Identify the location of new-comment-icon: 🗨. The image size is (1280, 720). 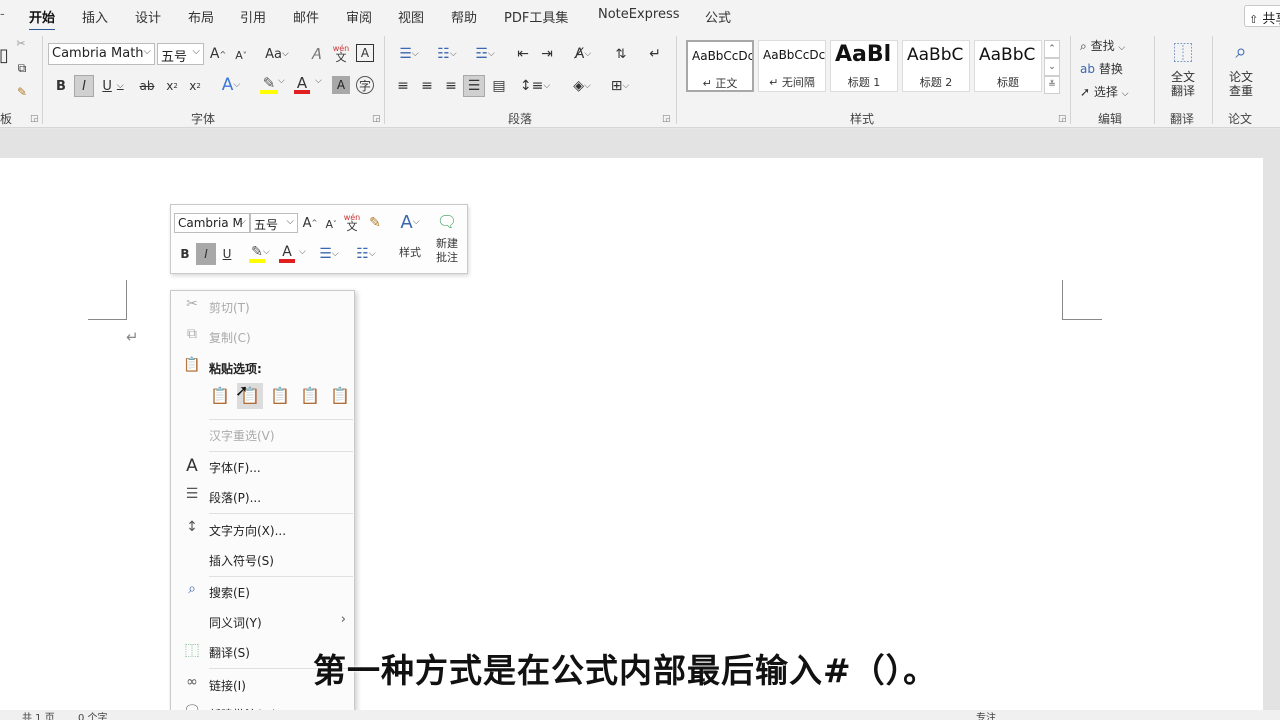
(447, 221).